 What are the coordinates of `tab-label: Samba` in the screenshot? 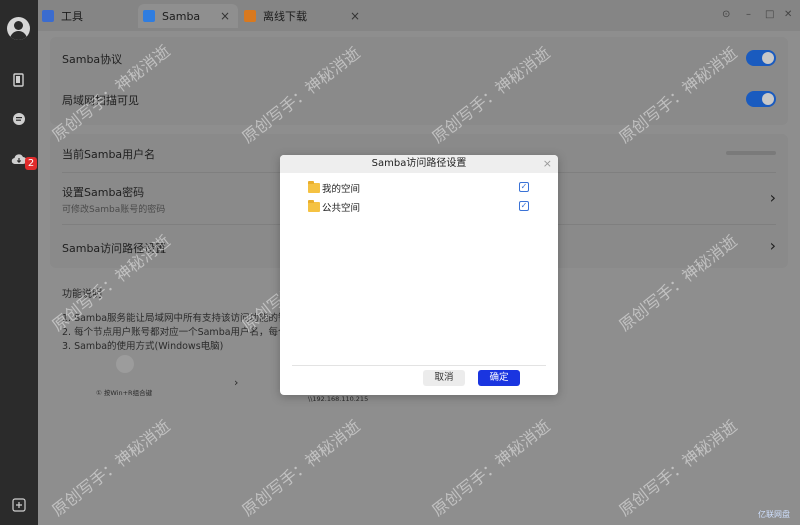 It's located at (181, 16).